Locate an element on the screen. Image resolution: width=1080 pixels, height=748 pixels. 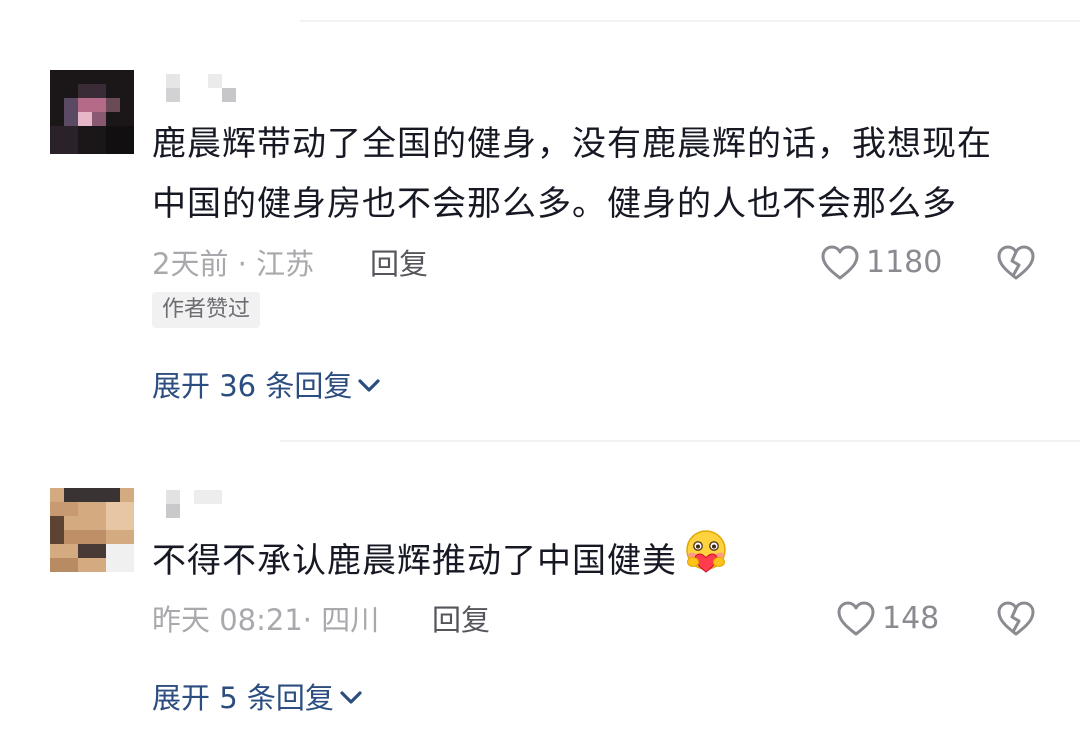
comment-meta: 昨天 08:21· 四川 is located at coordinates (266, 620).